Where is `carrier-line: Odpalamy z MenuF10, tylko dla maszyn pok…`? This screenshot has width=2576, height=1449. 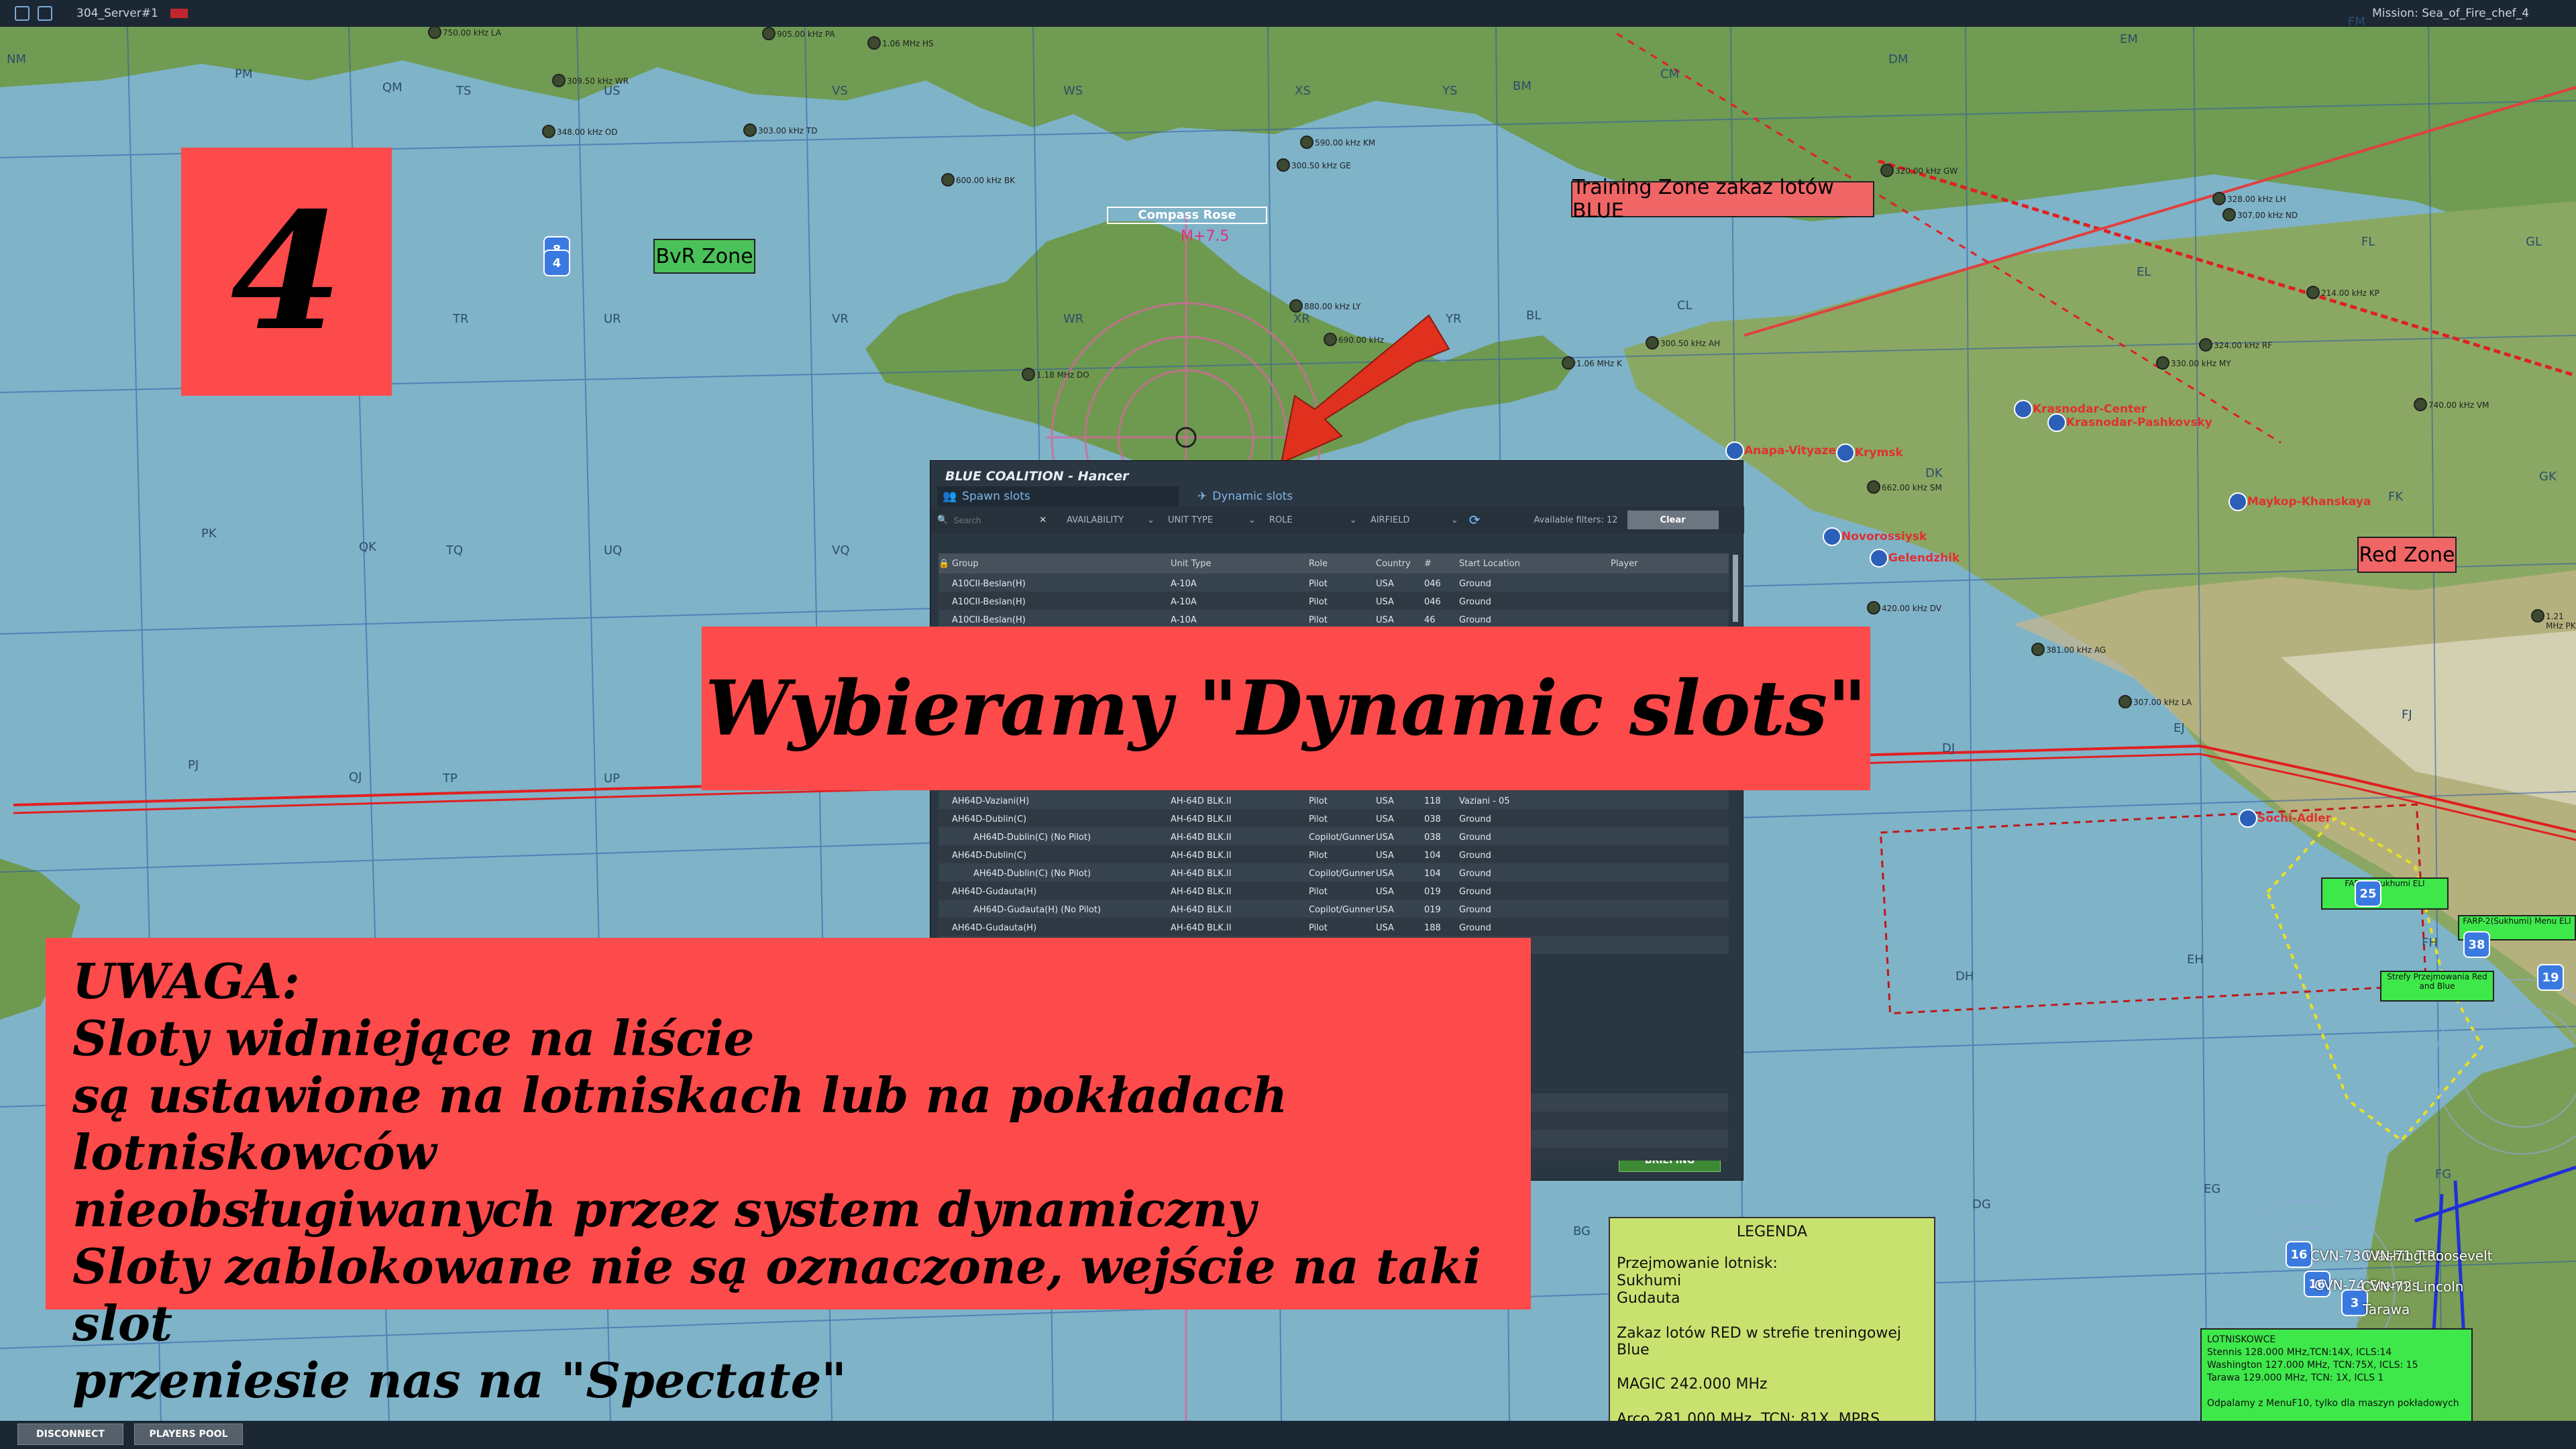 carrier-line: Odpalamy z MenuF10, tylko dla maszyn pok… is located at coordinates (2333, 1403).